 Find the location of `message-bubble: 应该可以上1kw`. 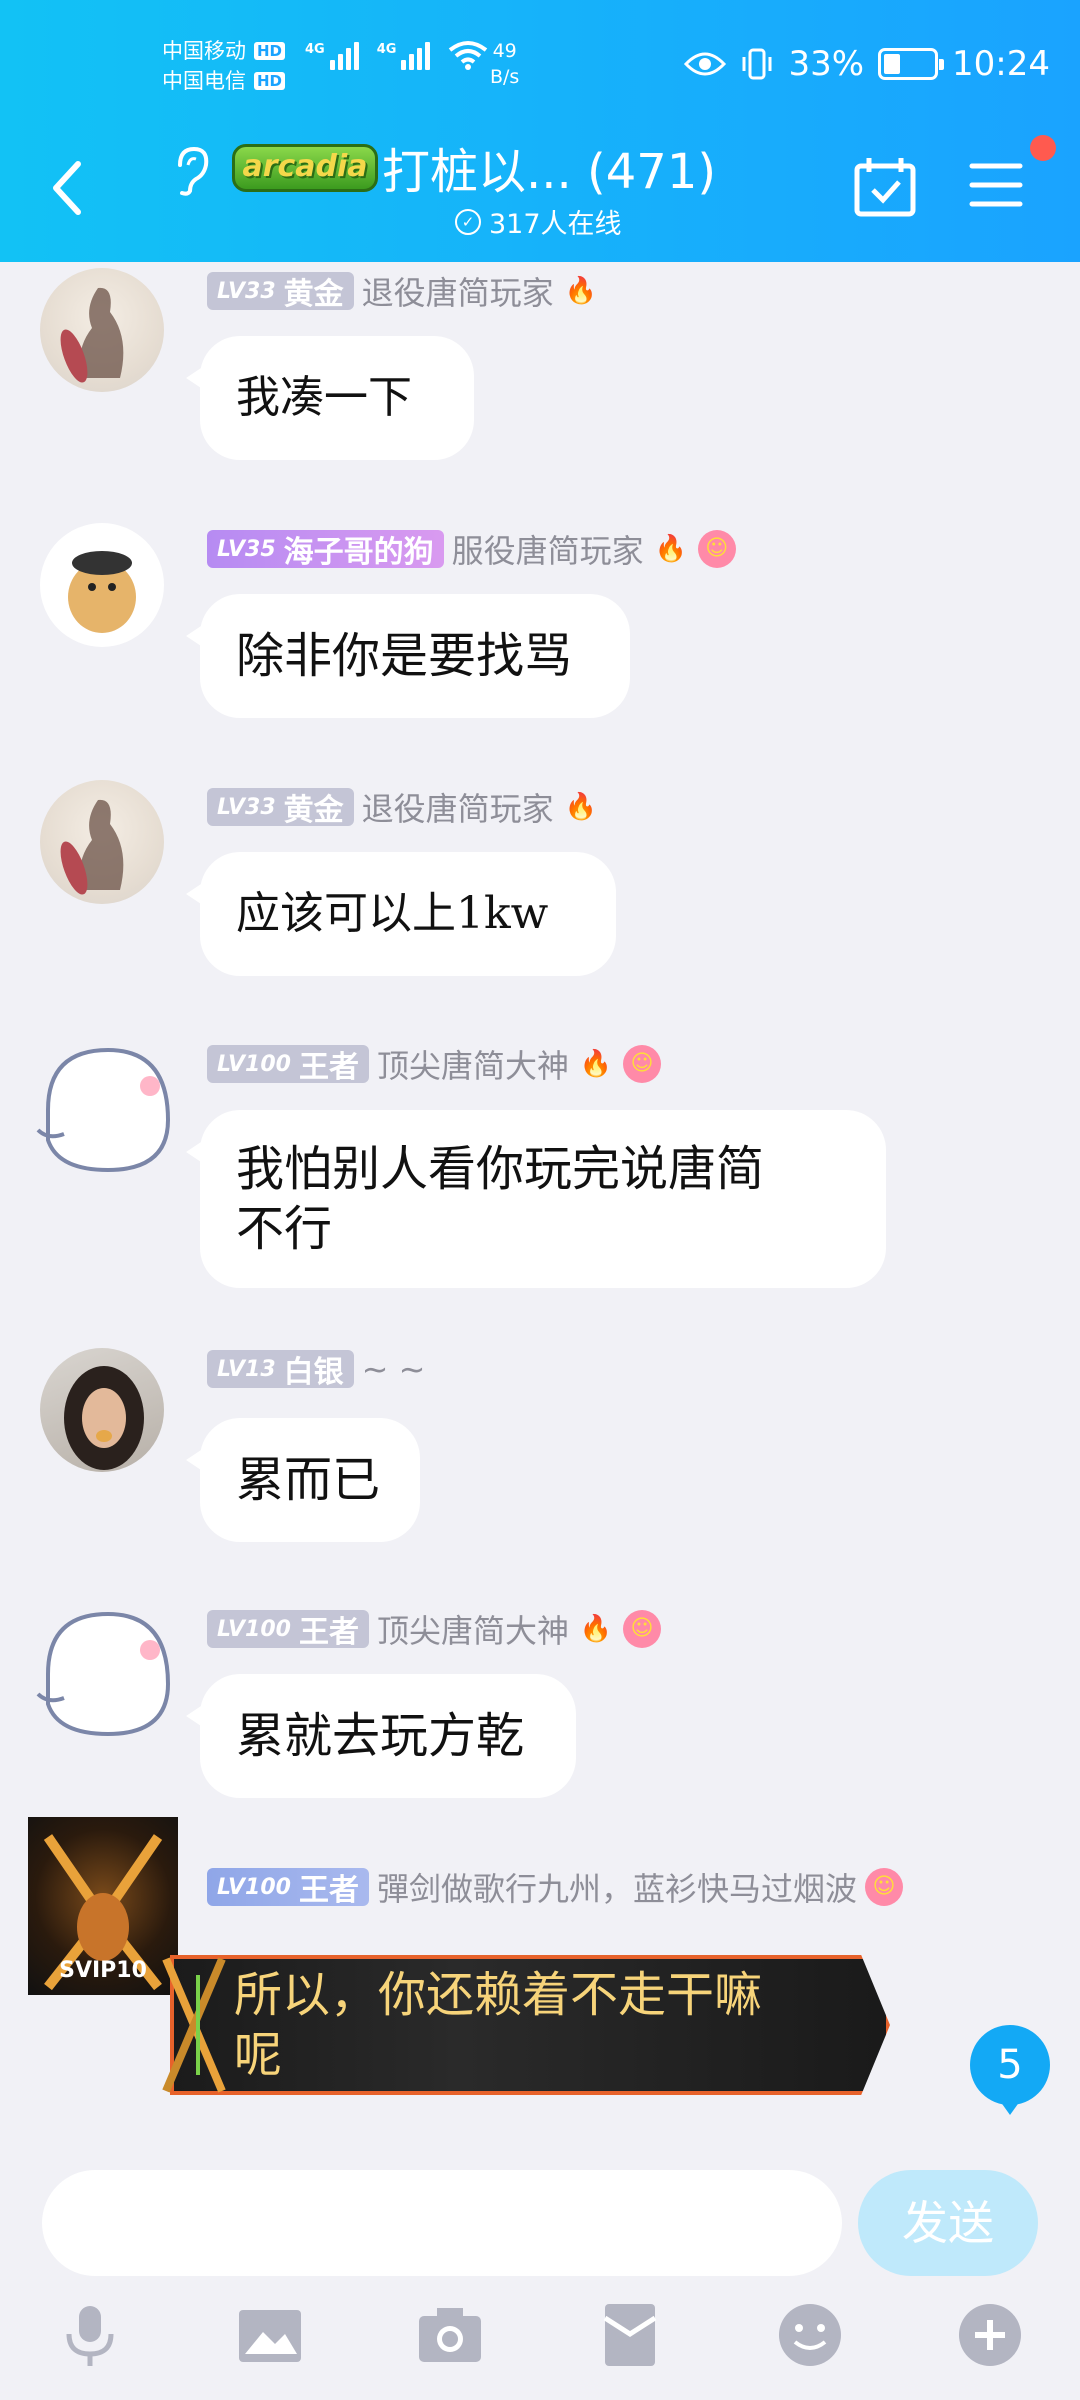

message-bubble: 应该可以上1kw is located at coordinates (401, 914).